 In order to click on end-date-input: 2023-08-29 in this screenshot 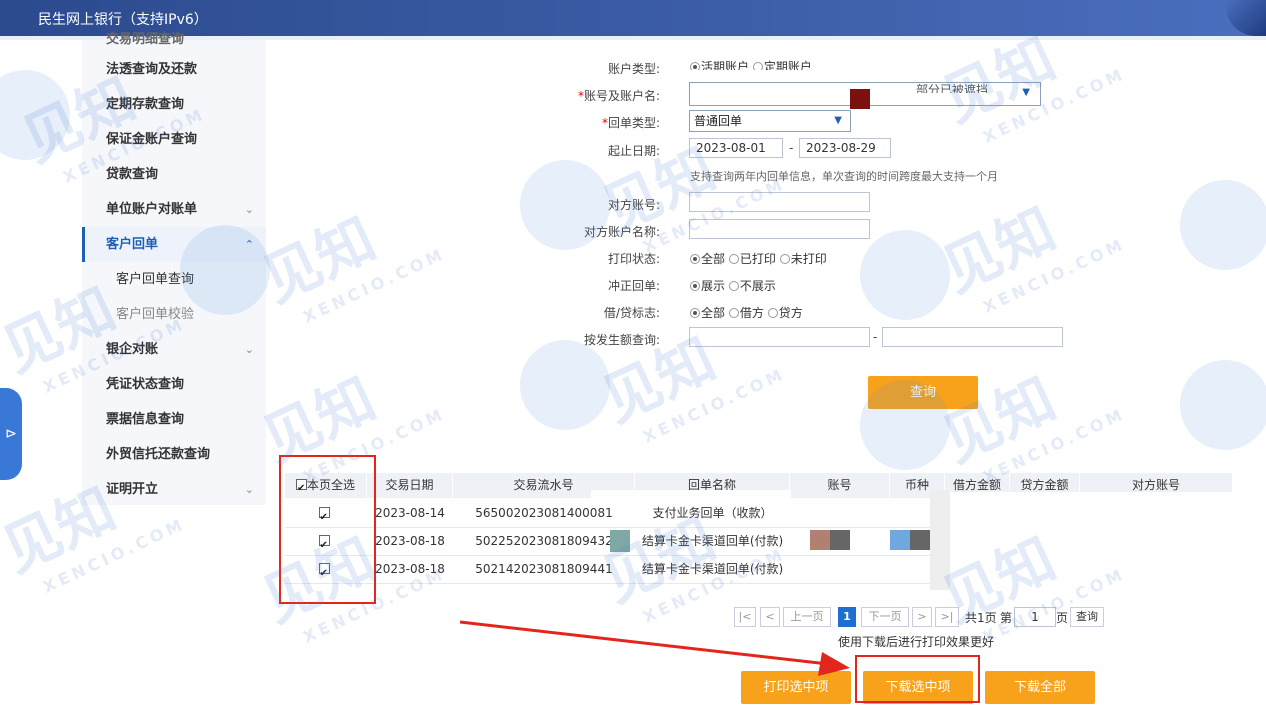, I will do `click(845, 148)`.